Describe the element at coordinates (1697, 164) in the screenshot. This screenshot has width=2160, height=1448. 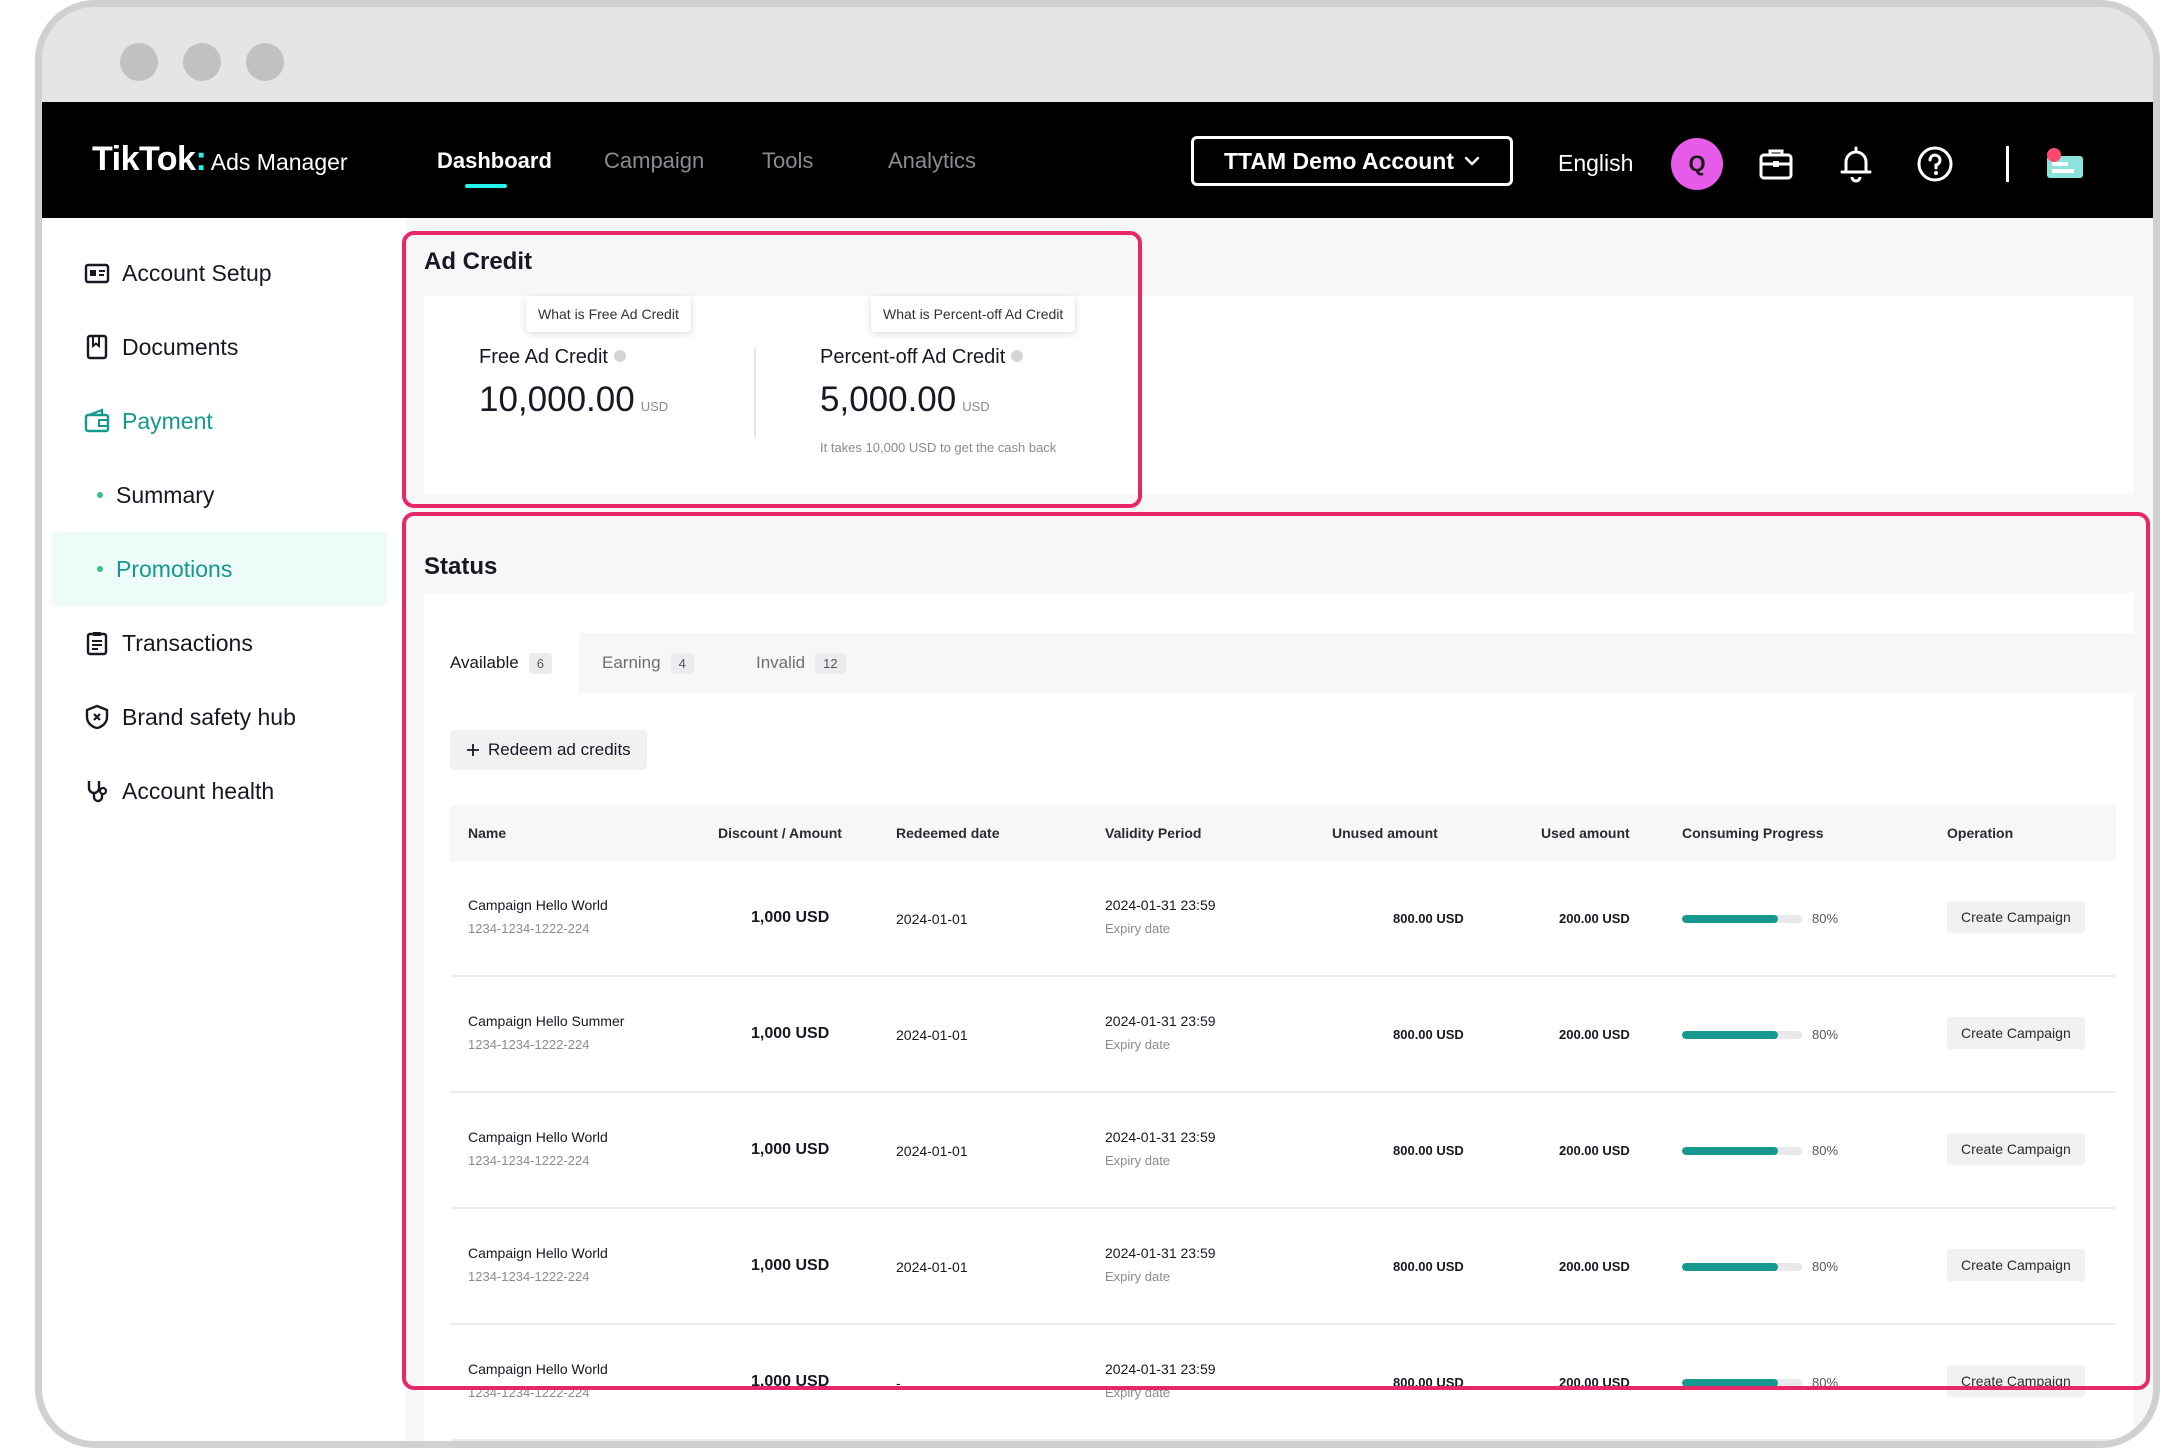
I see `user-avatar: Q` at that location.